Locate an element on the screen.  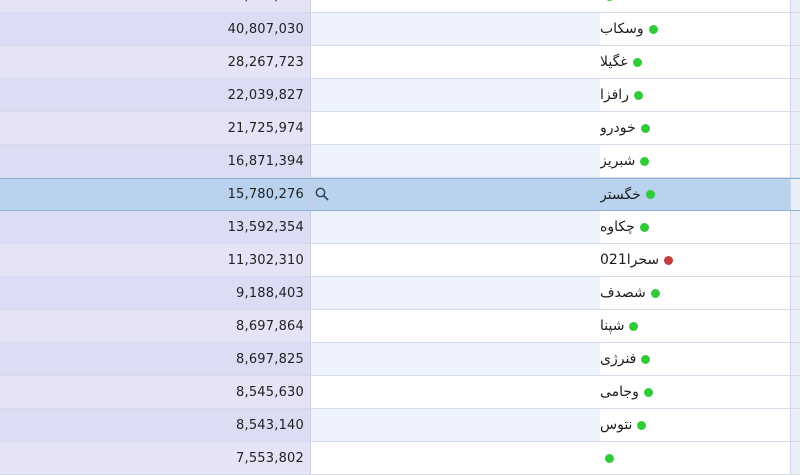
value-cell: 21,725,974 is located at coordinates (155, 128).